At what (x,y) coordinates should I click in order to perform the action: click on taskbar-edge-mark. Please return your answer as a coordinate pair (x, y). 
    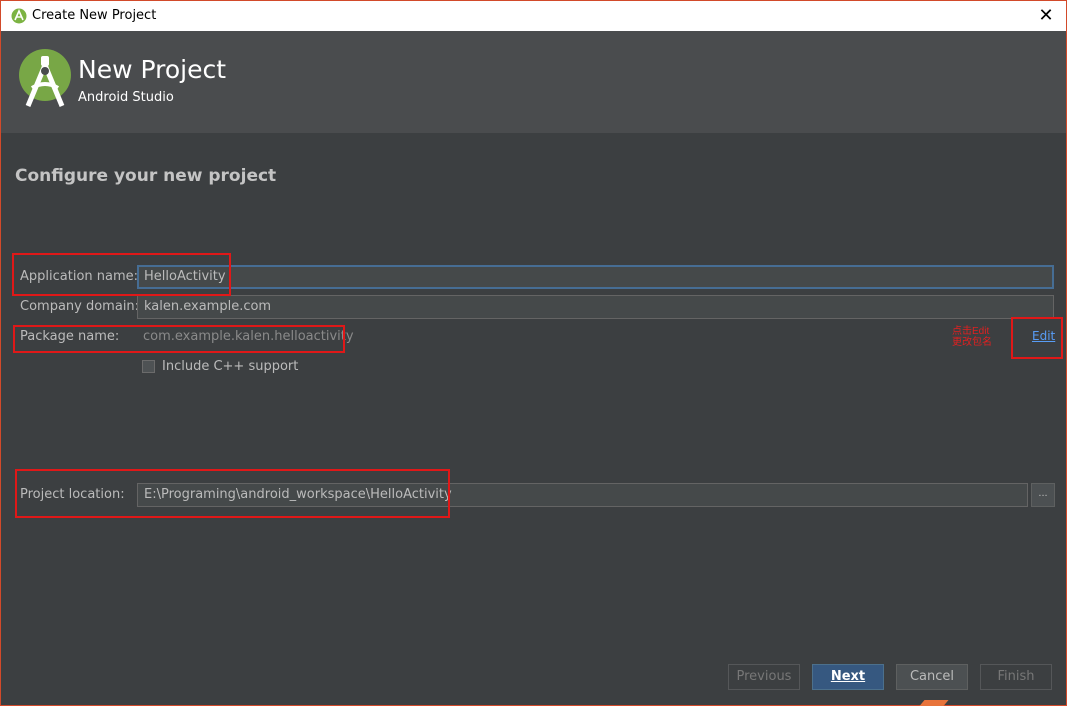
    Looking at the image, I should click on (934, 703).